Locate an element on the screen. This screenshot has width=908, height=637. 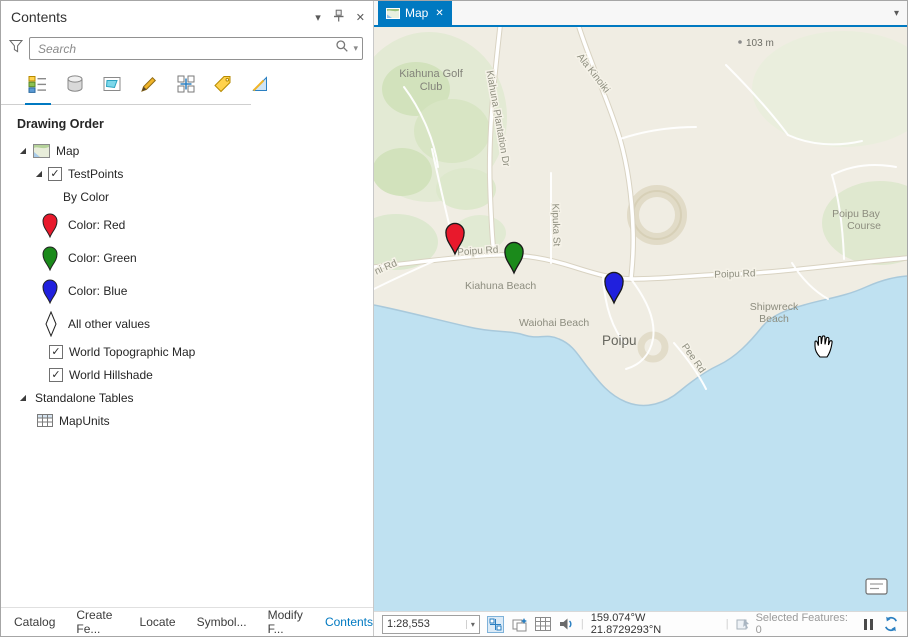
hillshade-checkbox: ✓ is located at coordinates (56, 374).